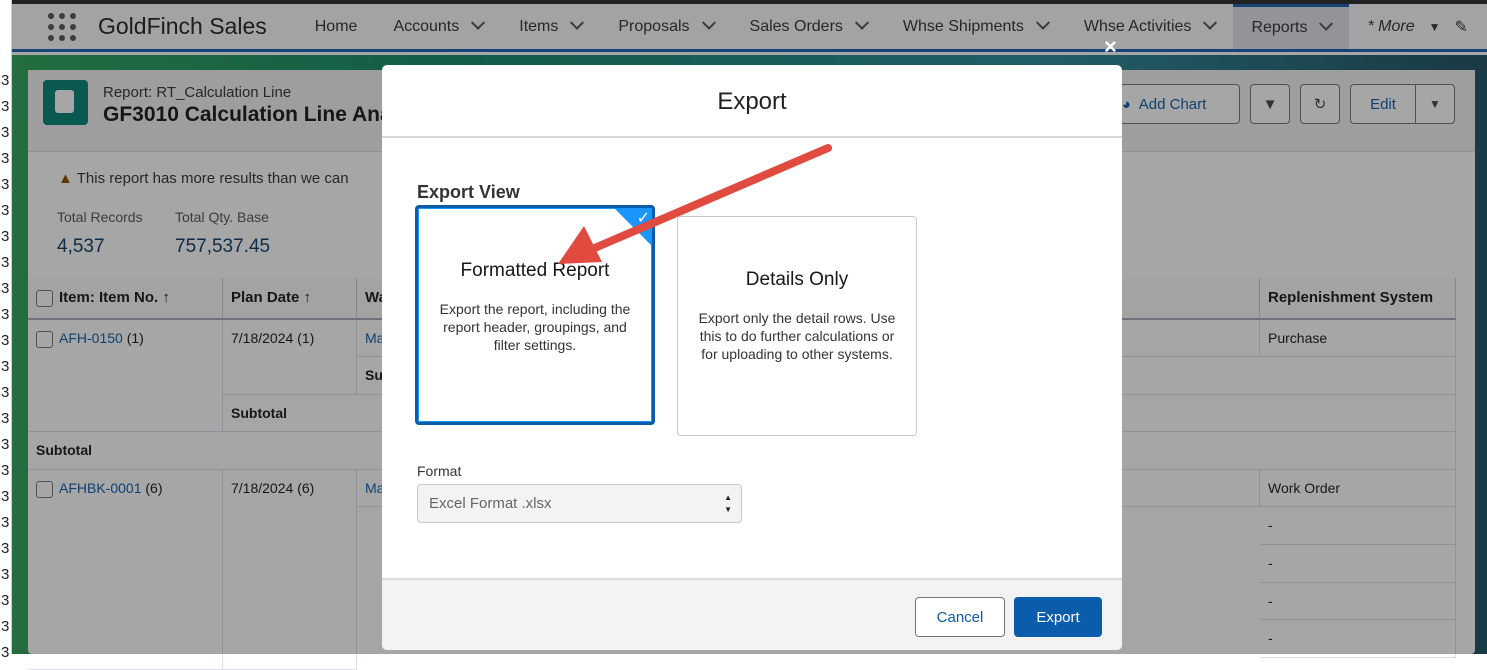  Describe the element at coordinates (695, 204) in the screenshot. I see `annotation-arrow` at that location.